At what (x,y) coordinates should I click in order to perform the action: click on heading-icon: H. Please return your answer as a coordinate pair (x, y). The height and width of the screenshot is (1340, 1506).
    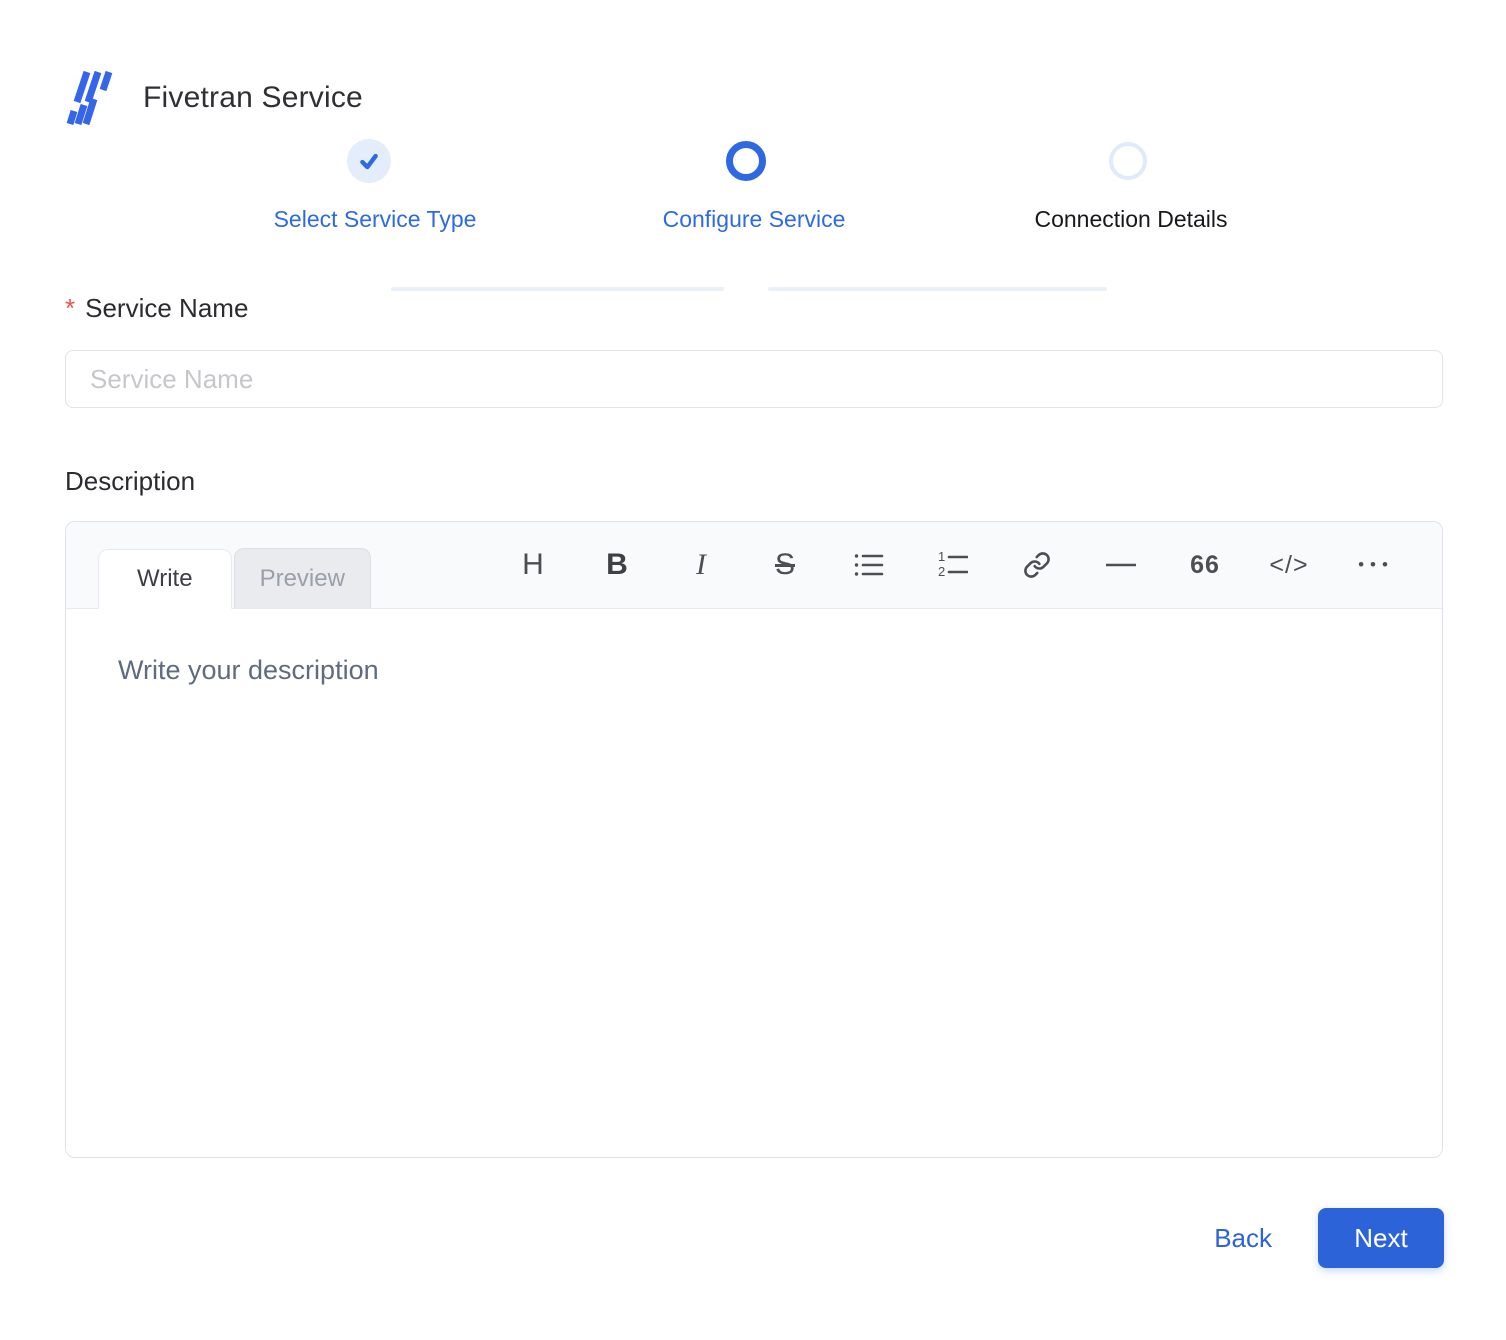
    Looking at the image, I should click on (533, 565).